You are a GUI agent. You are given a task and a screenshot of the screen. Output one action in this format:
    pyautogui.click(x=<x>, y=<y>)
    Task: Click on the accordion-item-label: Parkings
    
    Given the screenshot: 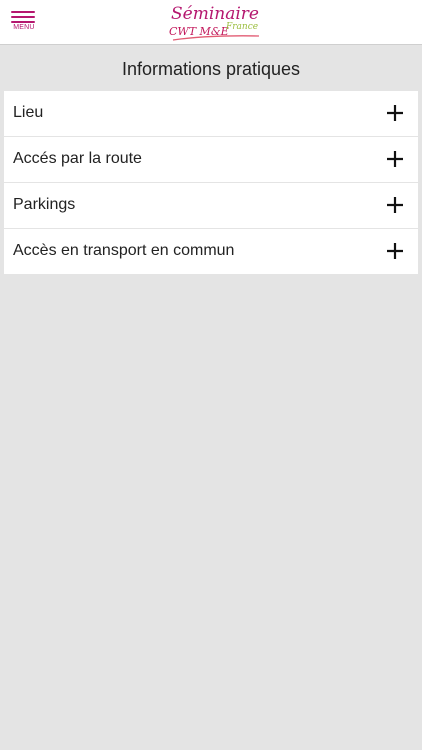 What is the action you would take?
    pyautogui.click(x=44, y=204)
    